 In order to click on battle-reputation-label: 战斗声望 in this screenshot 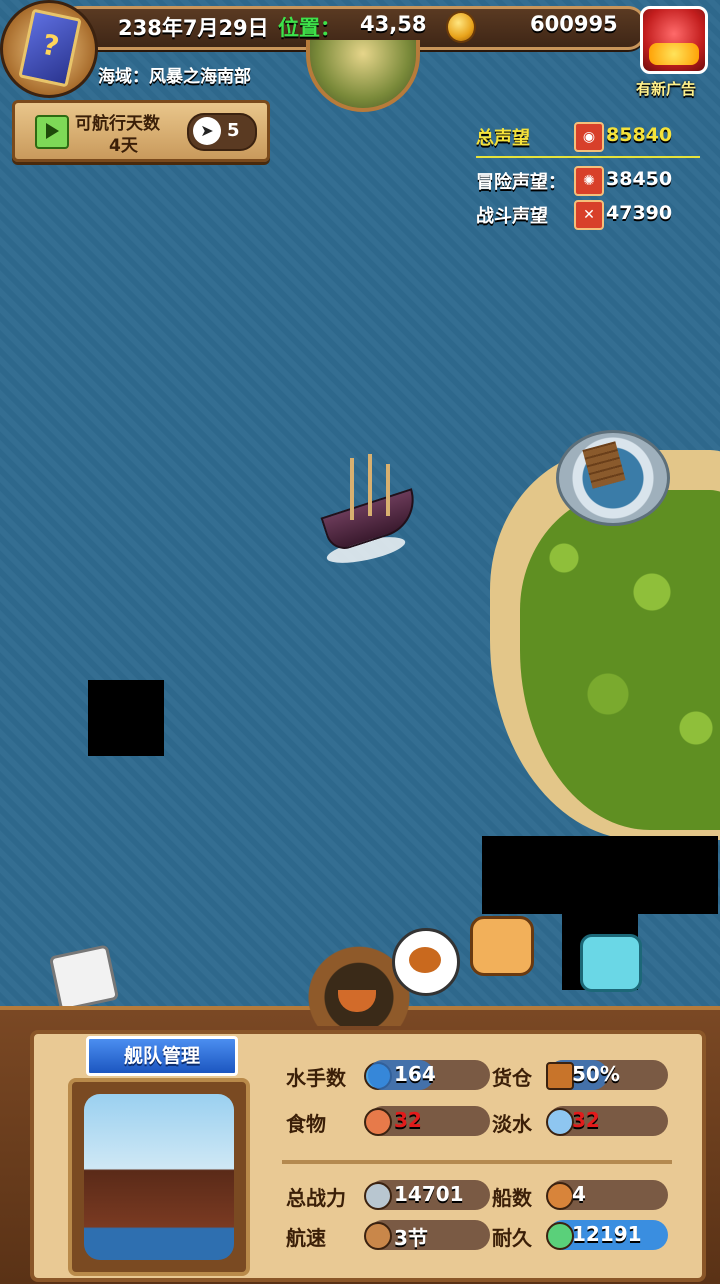, I will do `click(512, 216)`.